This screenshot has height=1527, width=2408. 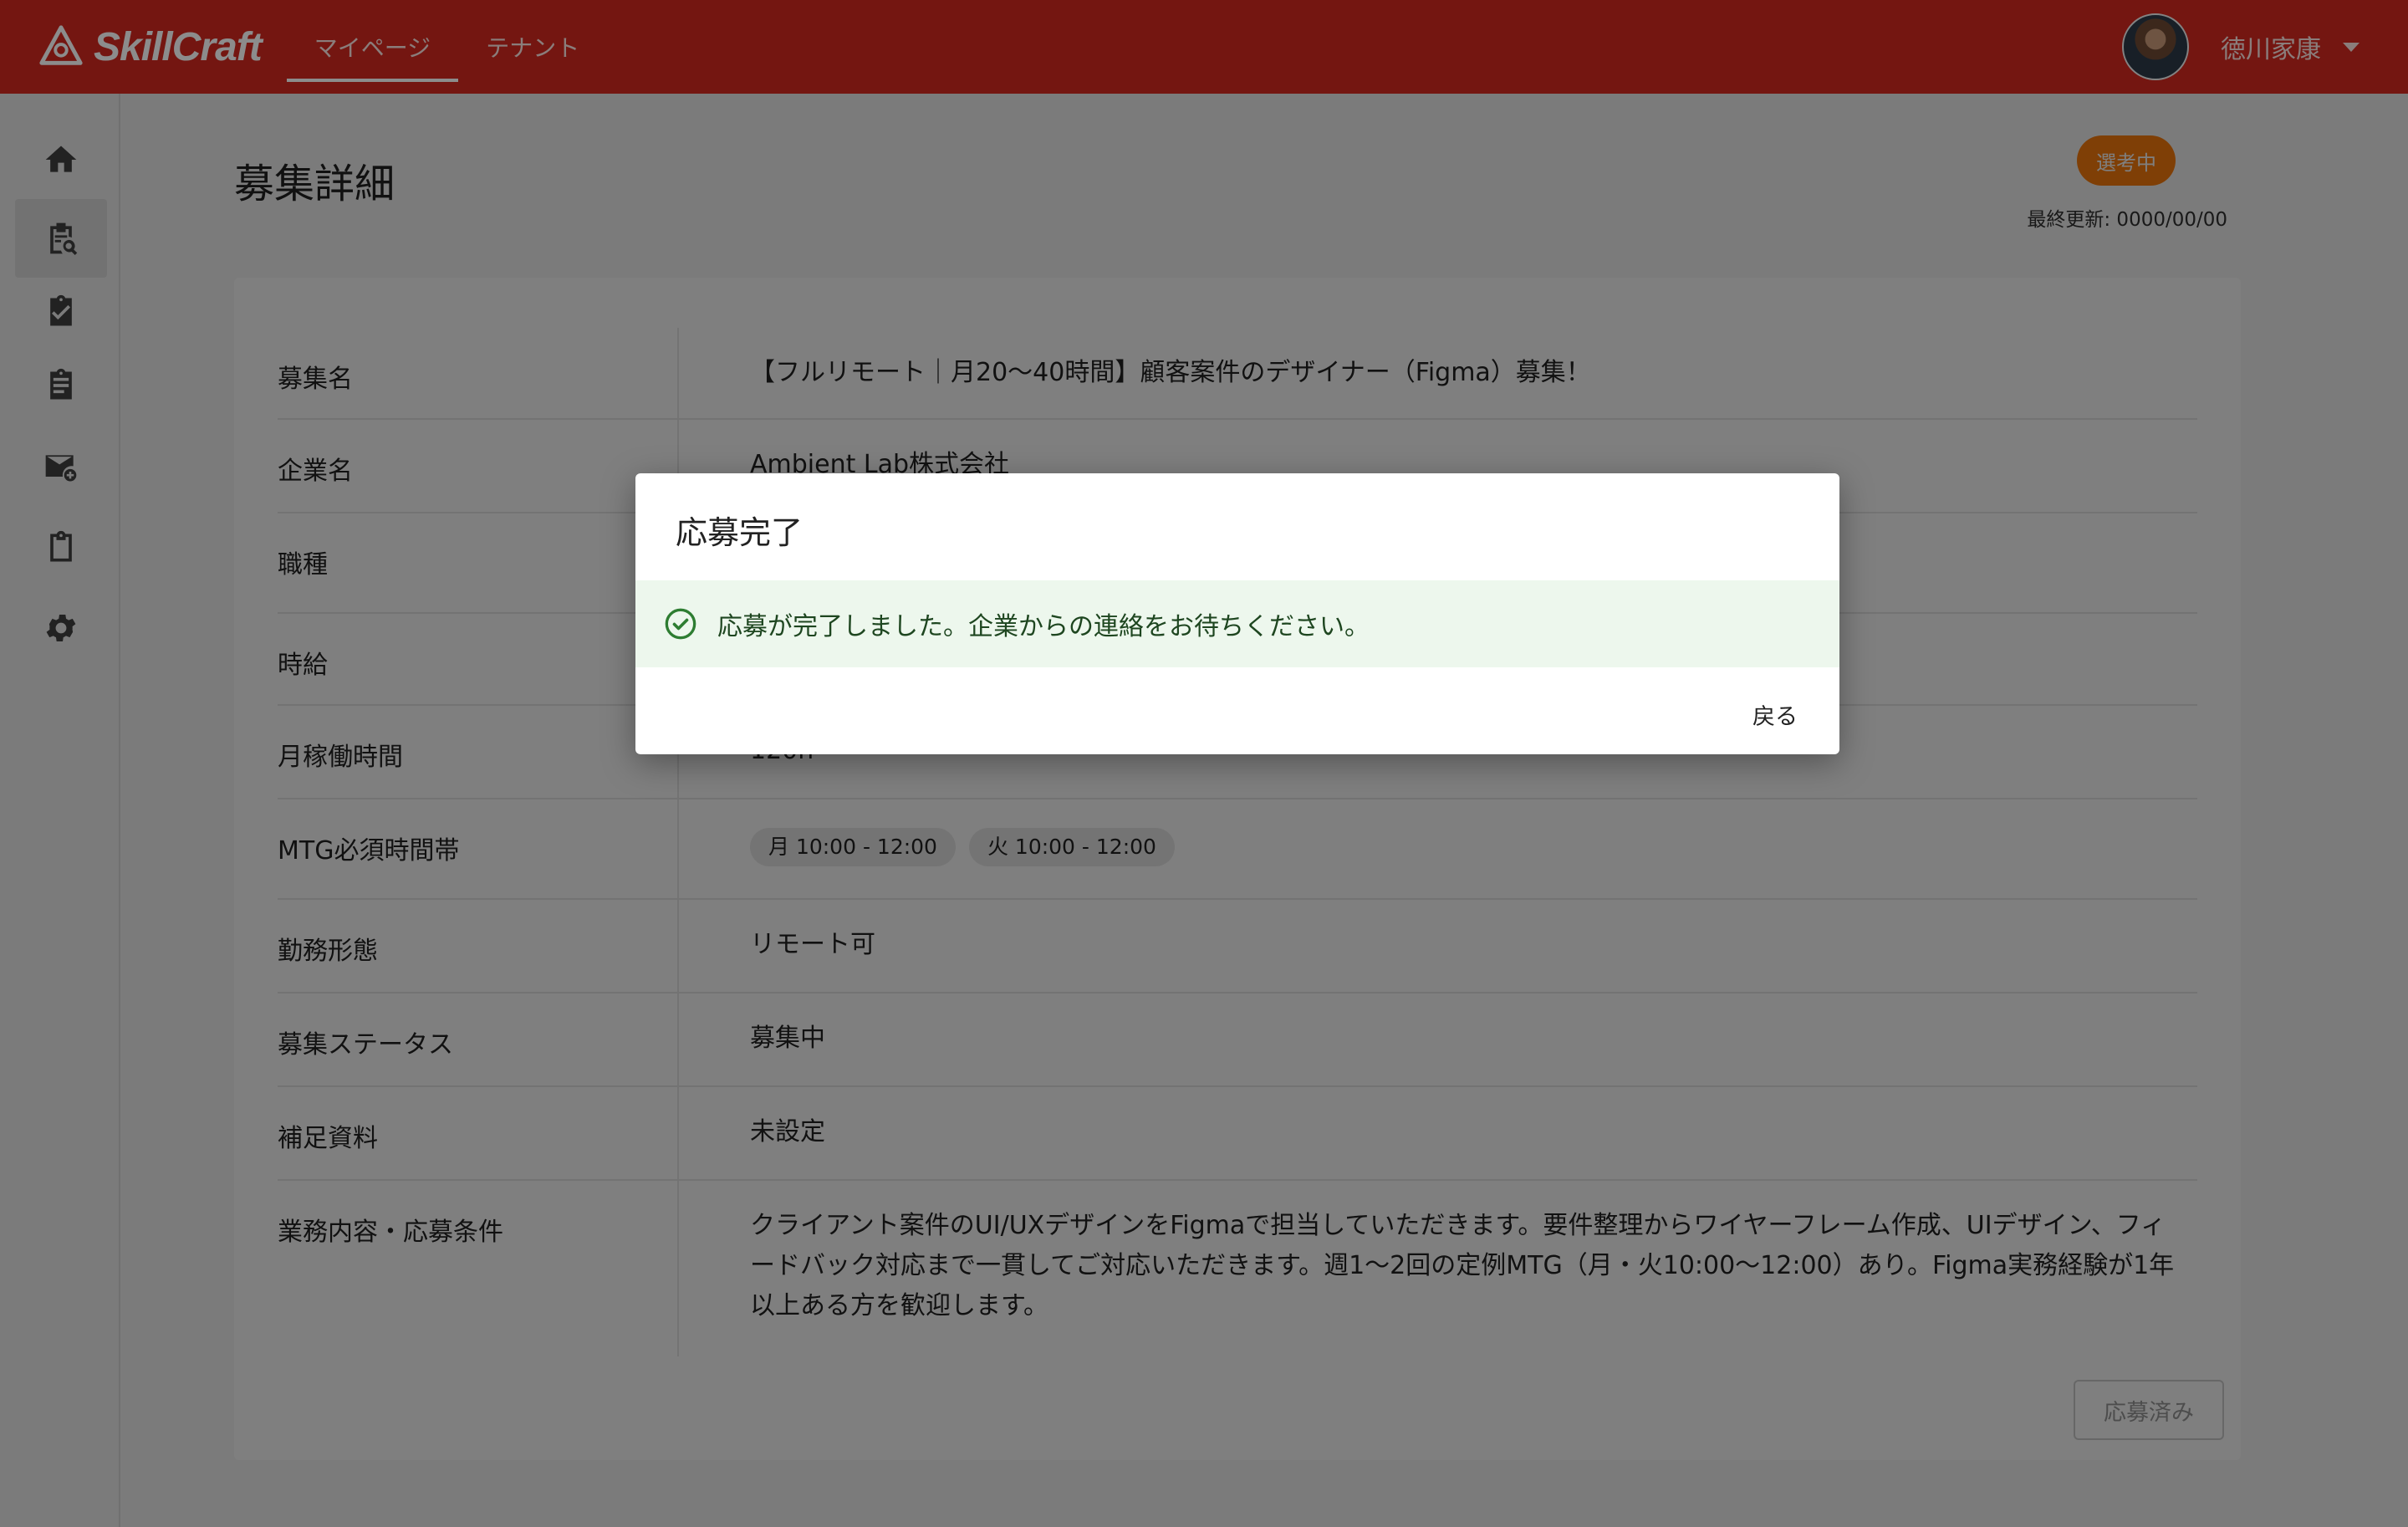 I want to click on alert-message: 応募が完了しました。企業からの連絡をお待ちください。, so click(x=1043, y=627).